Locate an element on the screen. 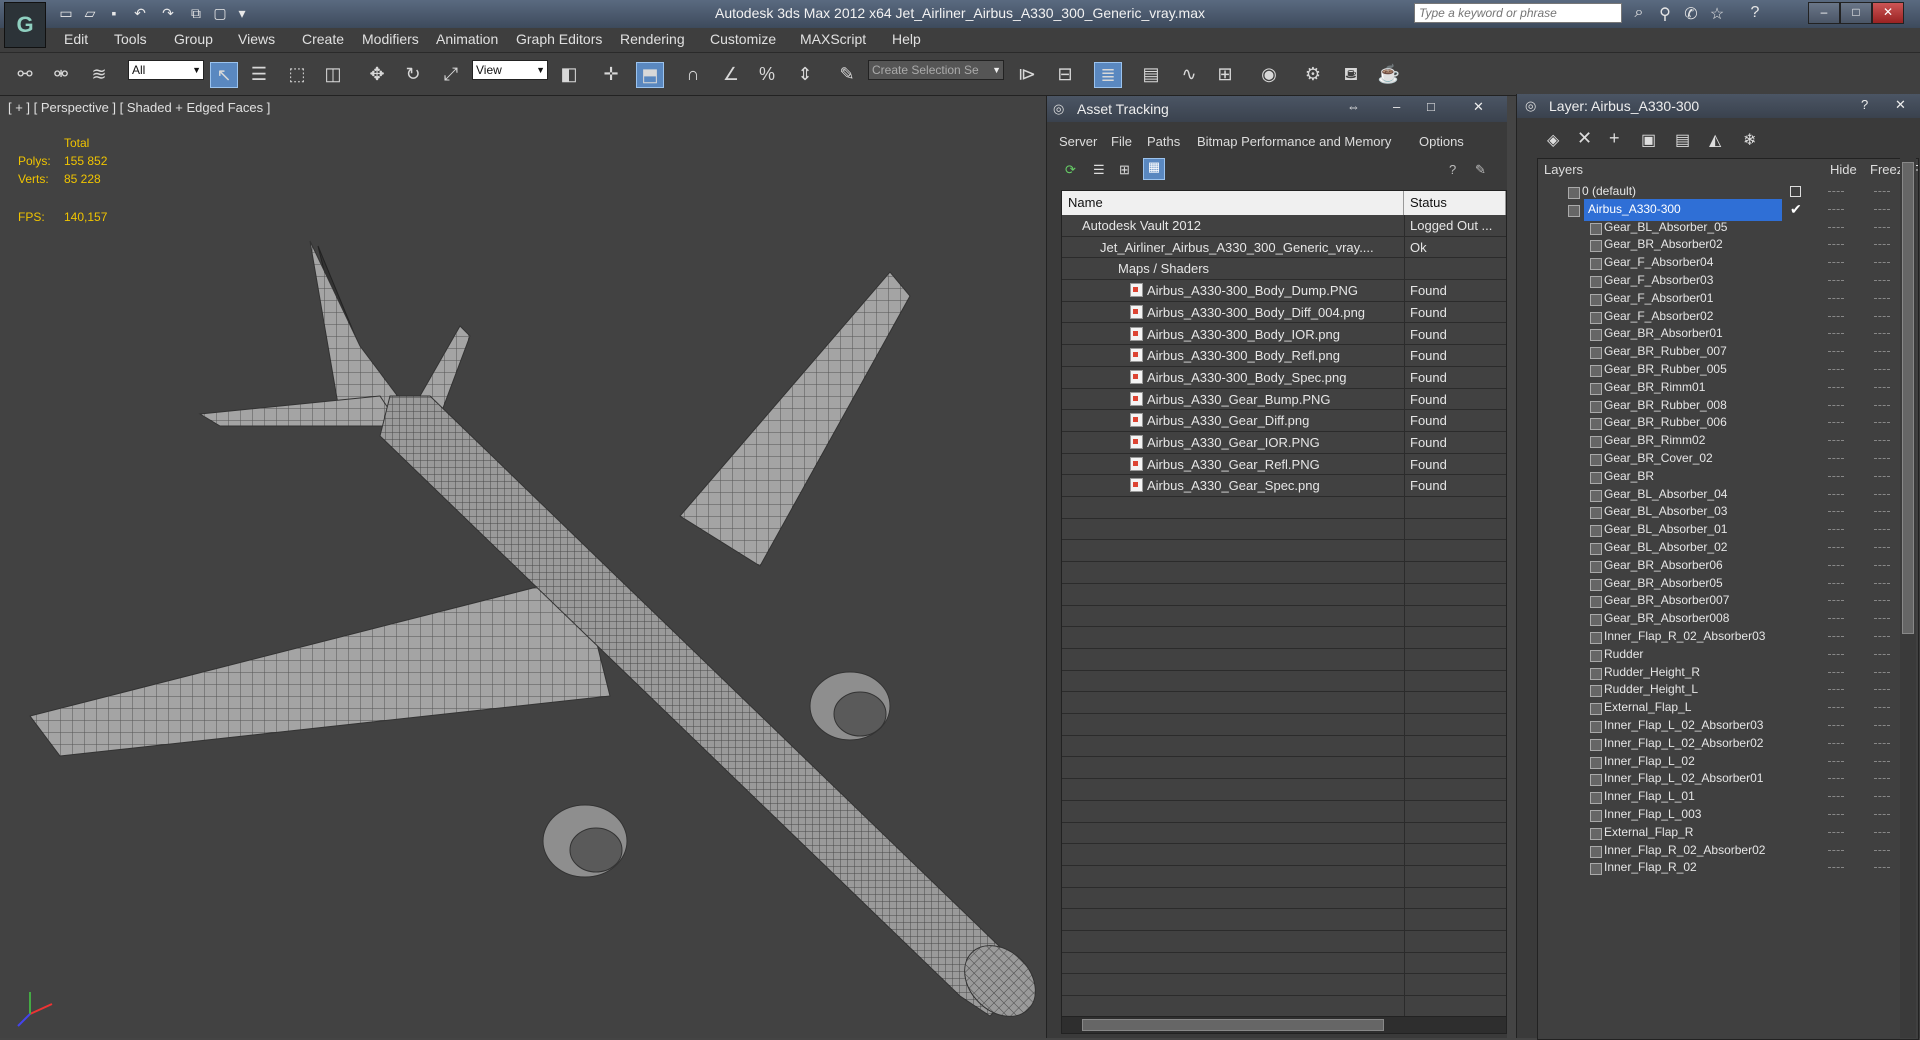  rotate-icon: ↻ is located at coordinates (413, 74).